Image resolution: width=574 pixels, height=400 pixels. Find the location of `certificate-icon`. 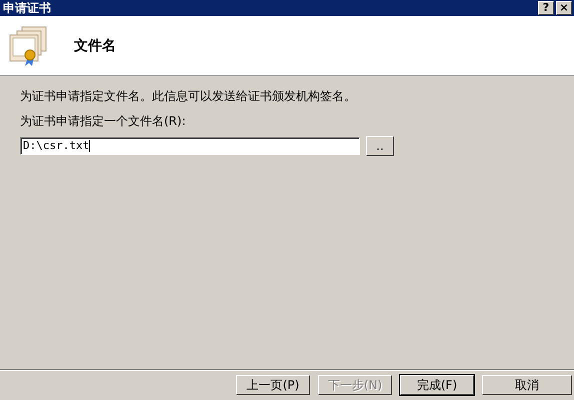

certificate-icon is located at coordinates (28, 45).